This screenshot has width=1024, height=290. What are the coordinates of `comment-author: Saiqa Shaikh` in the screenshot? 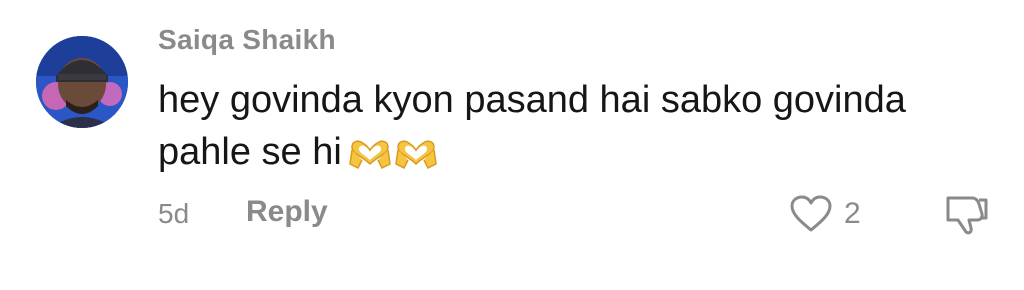 It's located at (247, 40).